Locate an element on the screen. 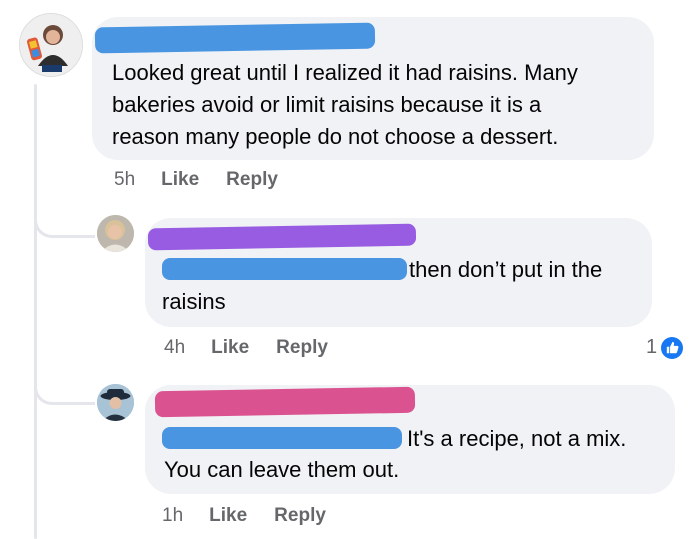  reaction-count-number: 1 is located at coordinates (652, 347).